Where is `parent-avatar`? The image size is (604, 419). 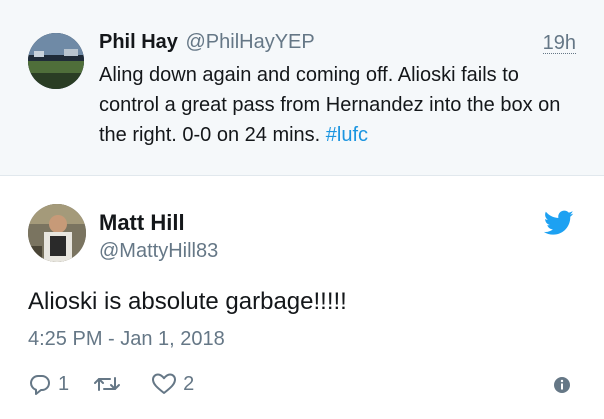
parent-avatar is located at coordinates (56, 61).